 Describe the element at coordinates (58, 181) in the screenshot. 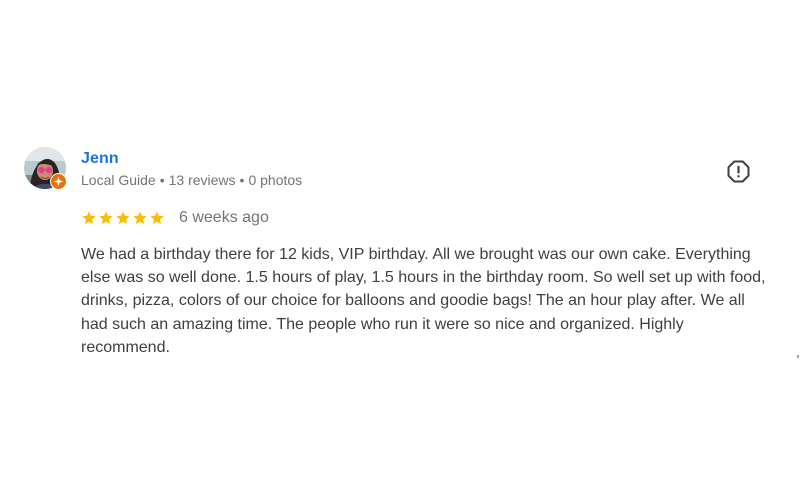

I see `local-guide-star-icon` at that location.